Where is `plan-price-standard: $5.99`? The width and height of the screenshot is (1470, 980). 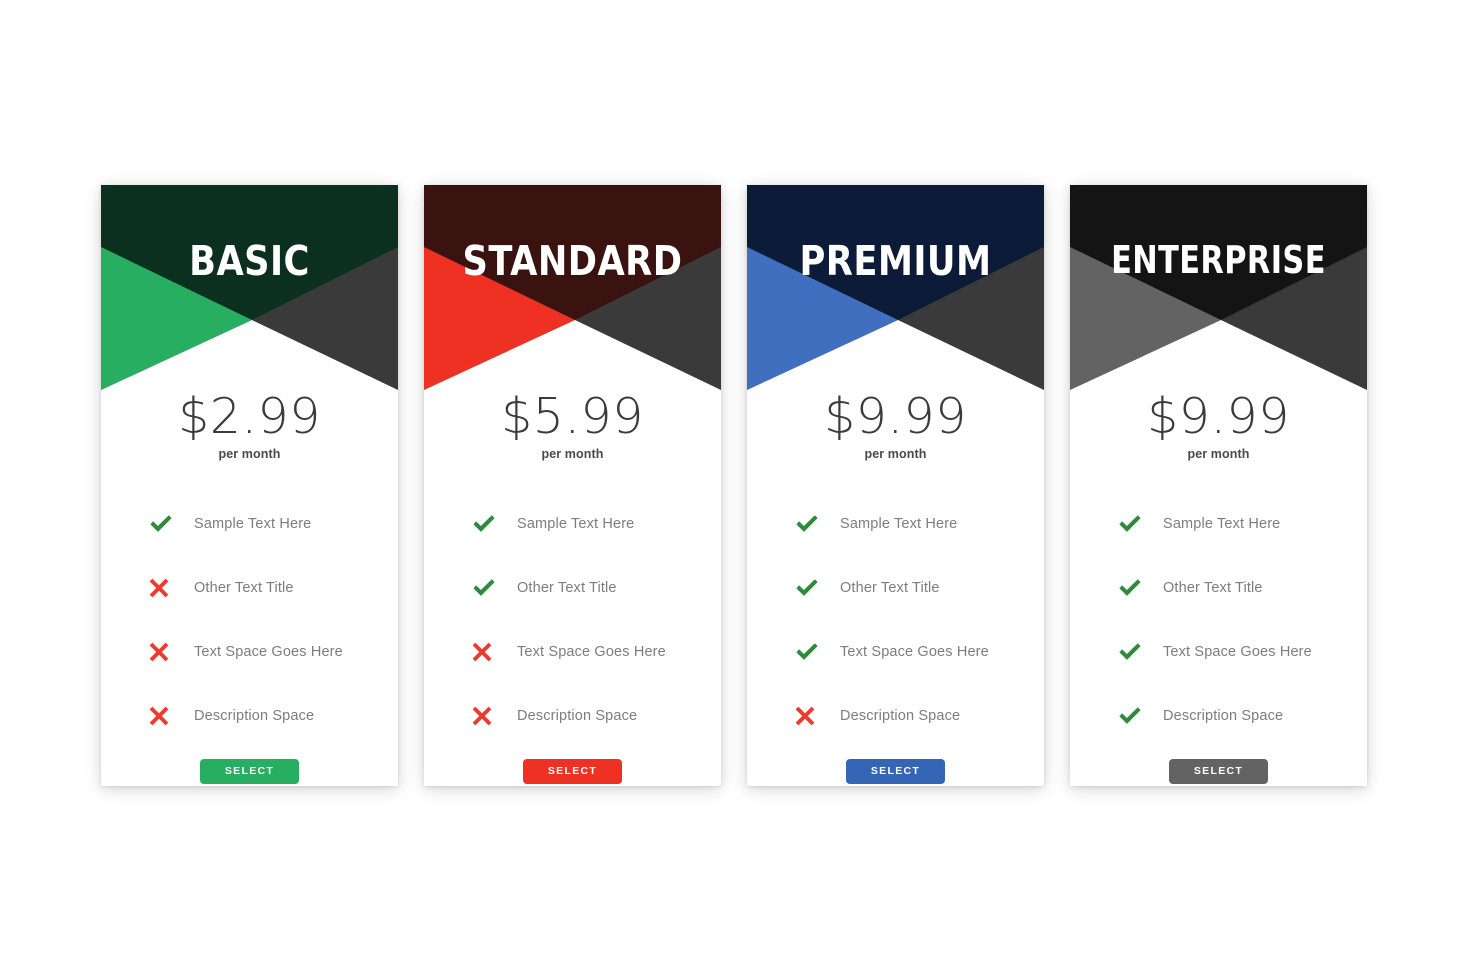 plan-price-standard: $5.99 is located at coordinates (572, 416).